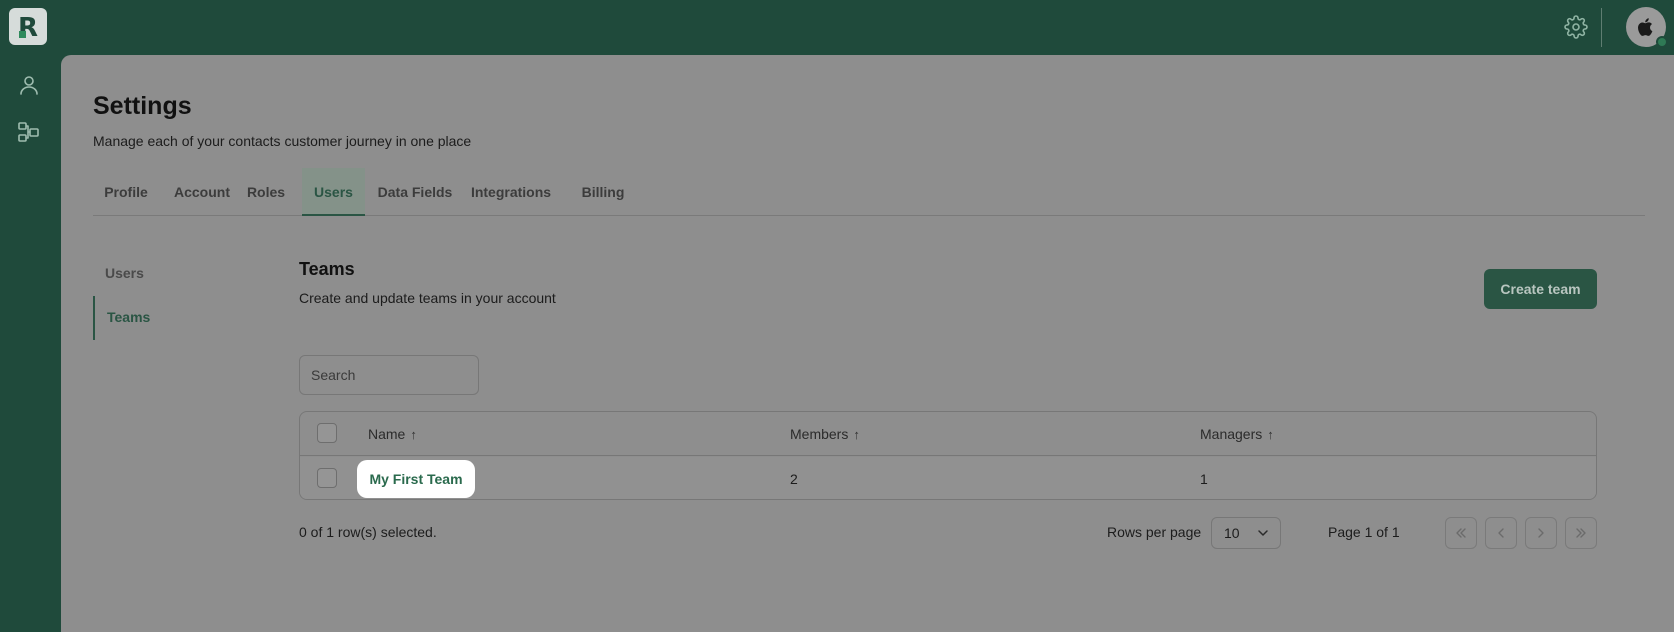 This screenshot has height=632, width=1674. I want to click on managers-count: 1, so click(1204, 479).